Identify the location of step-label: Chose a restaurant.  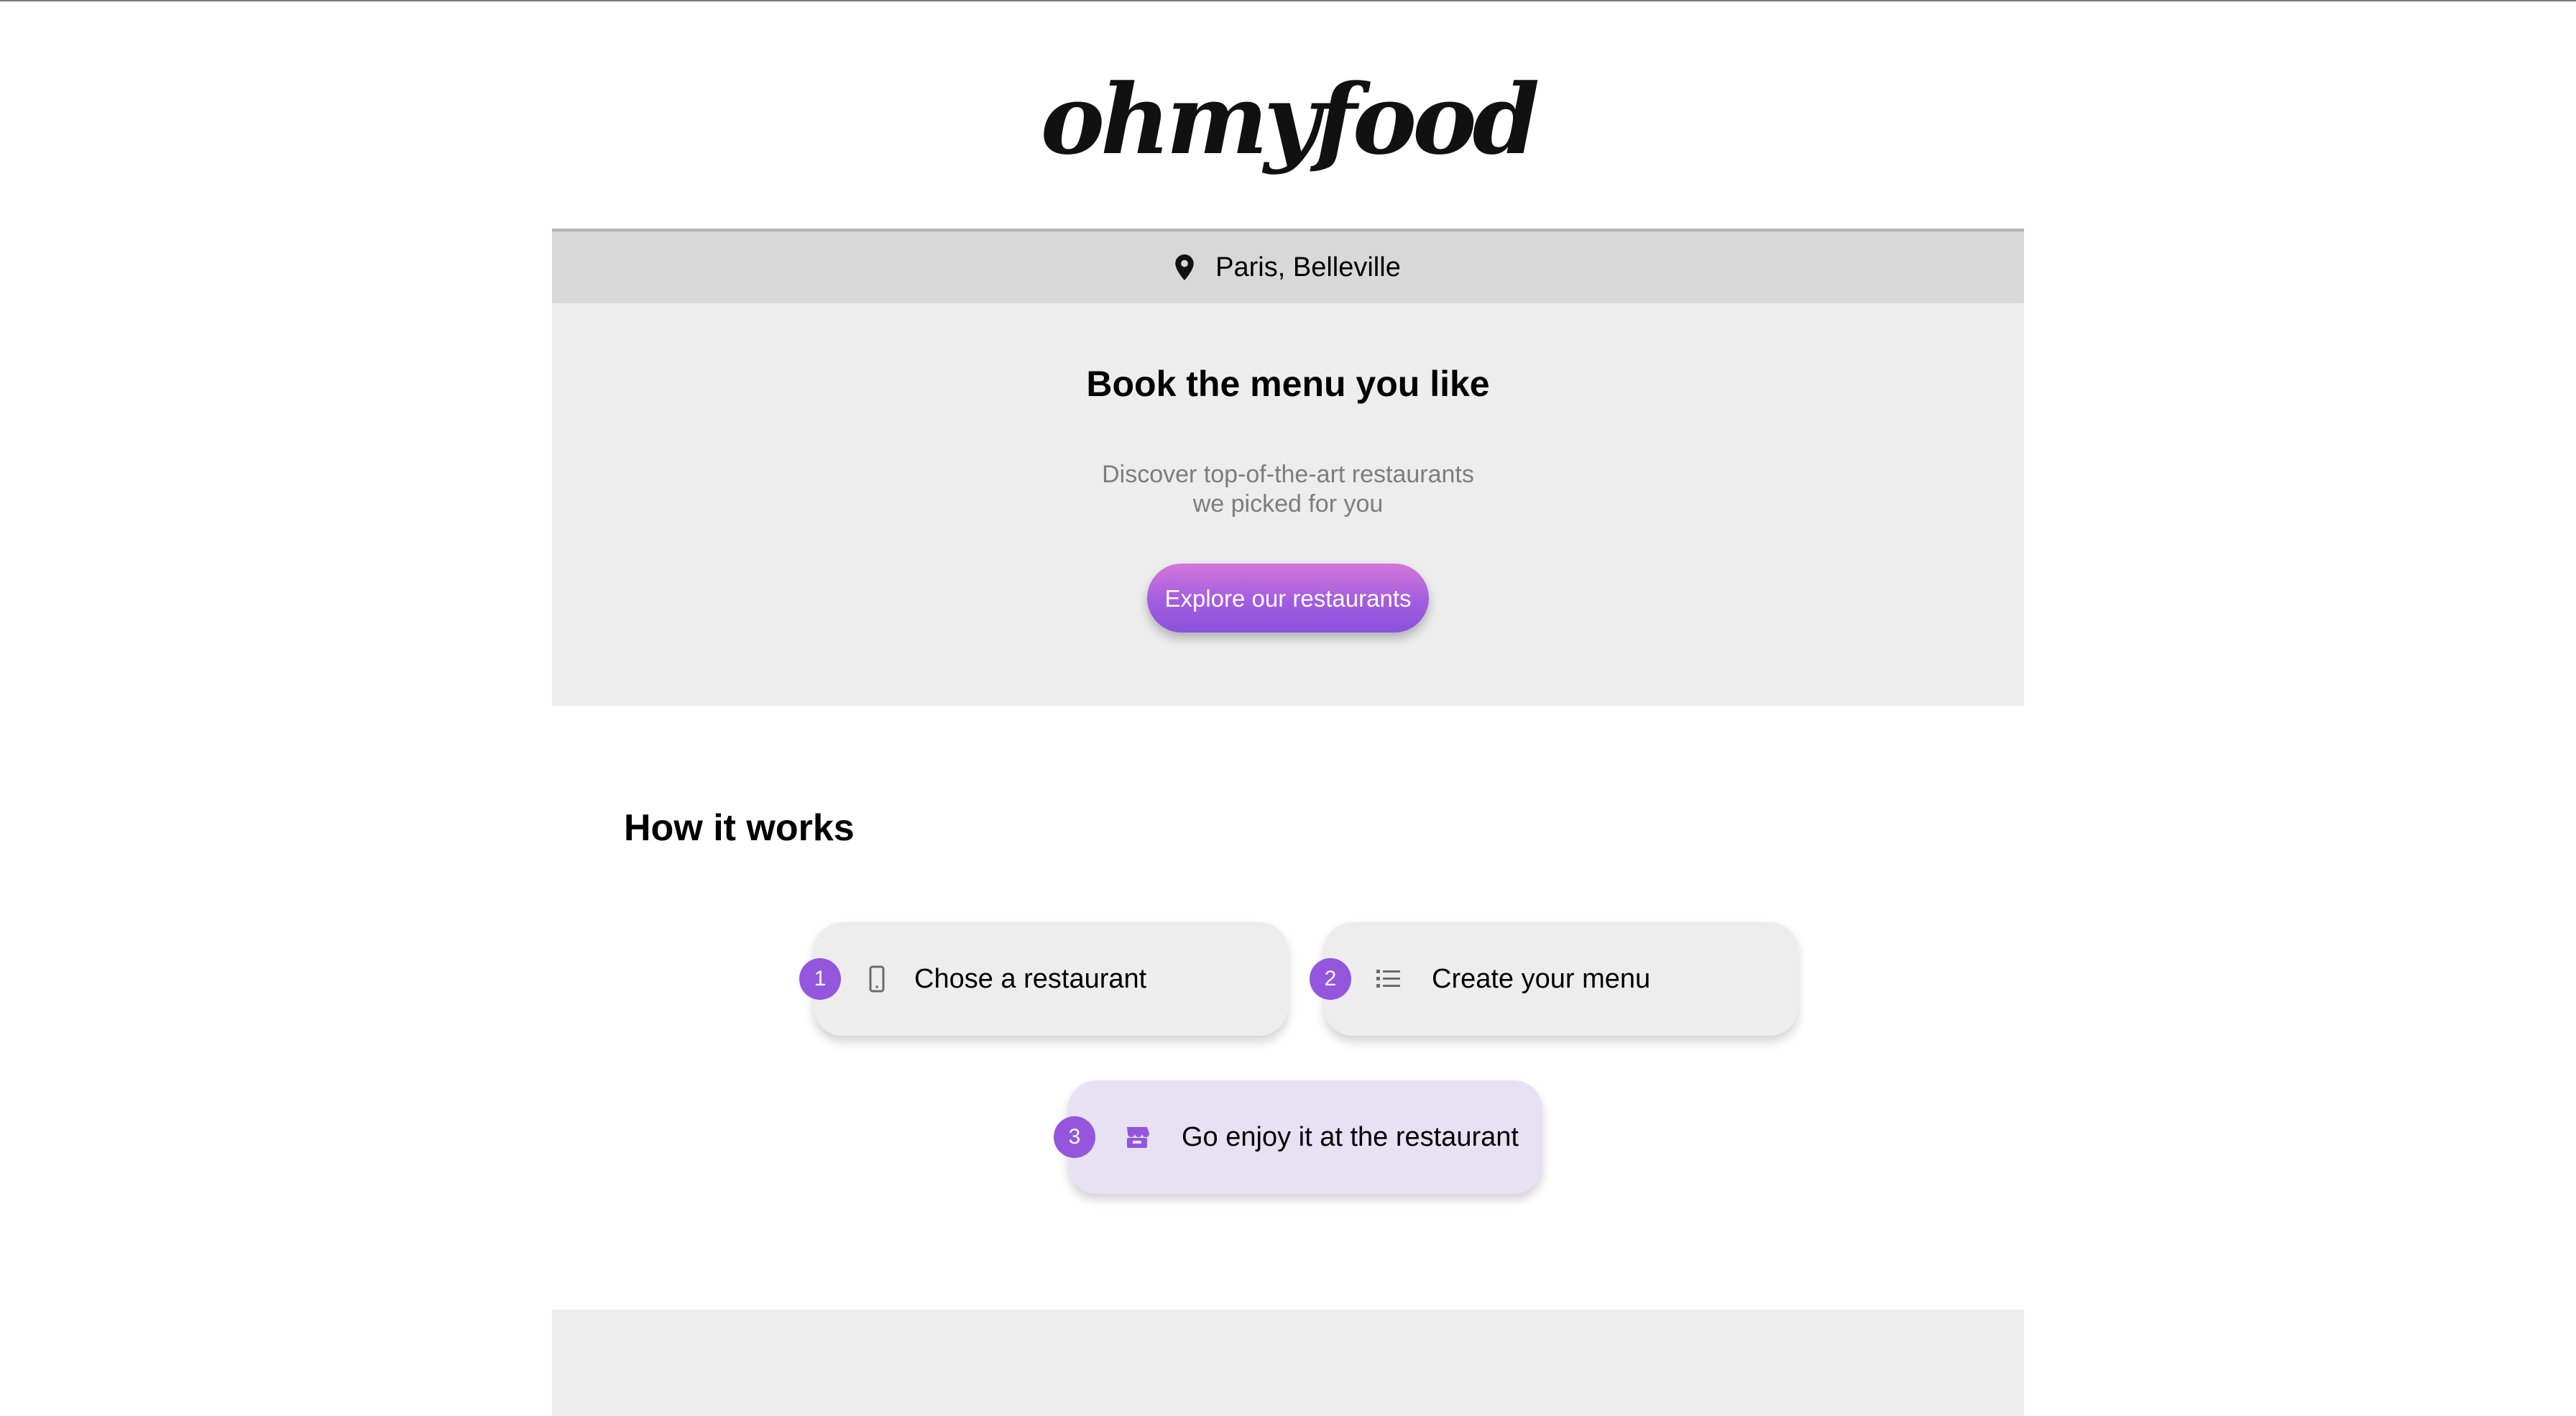
(1030, 979).